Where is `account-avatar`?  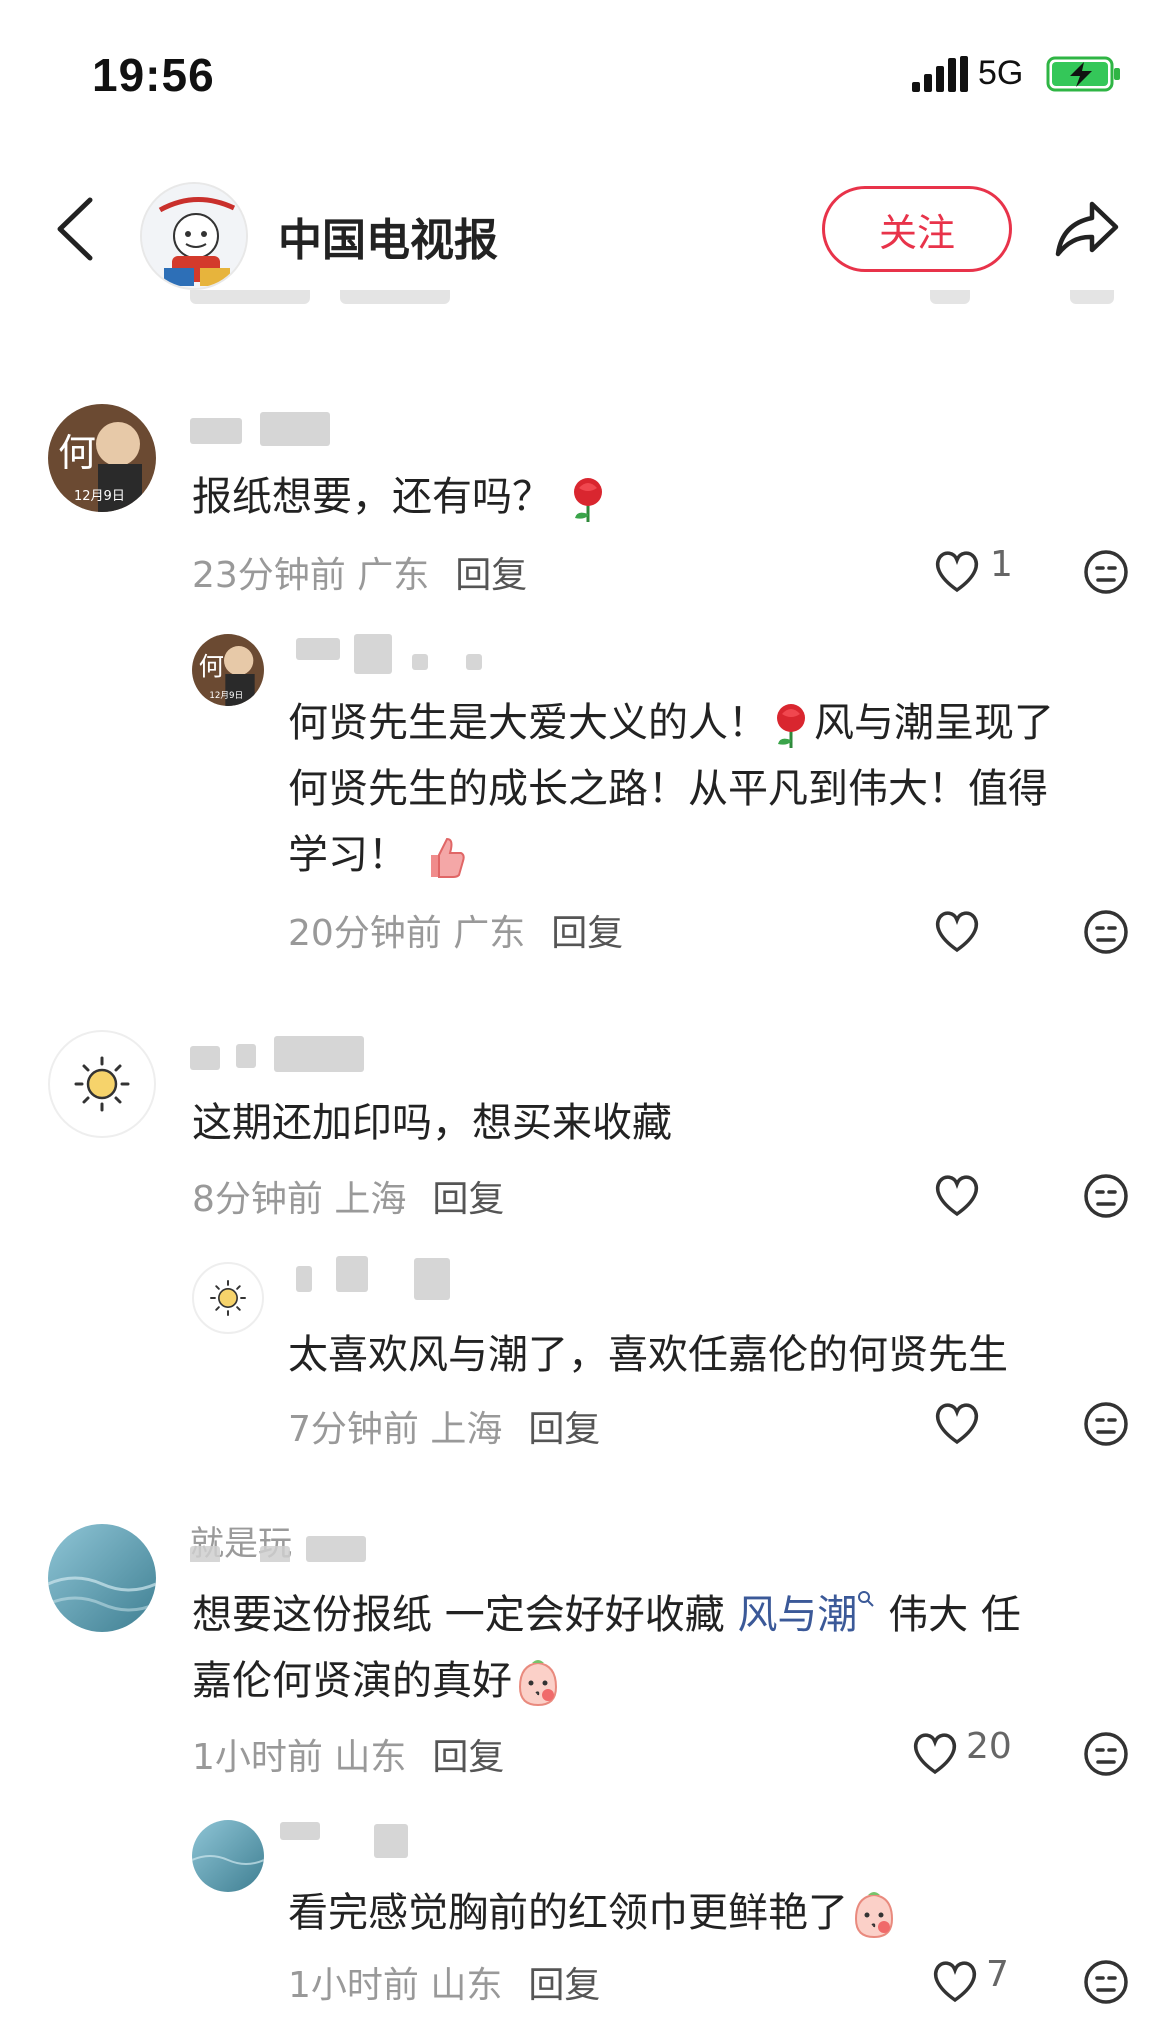
account-avatar is located at coordinates (194, 236).